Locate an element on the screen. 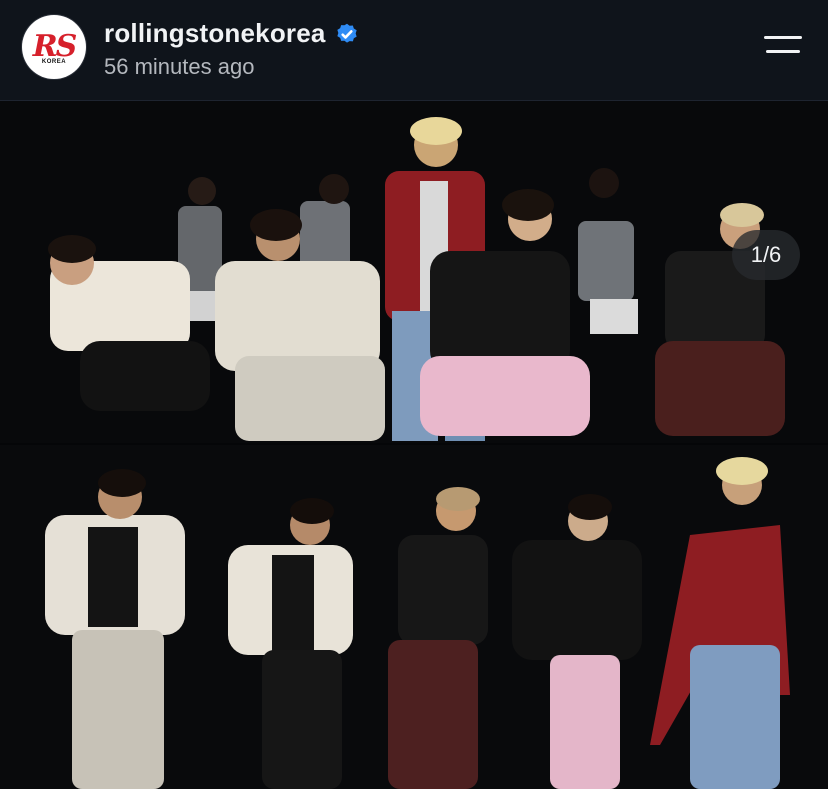 The height and width of the screenshot is (789, 828). media-counter-text: 1/6 is located at coordinates (766, 254).